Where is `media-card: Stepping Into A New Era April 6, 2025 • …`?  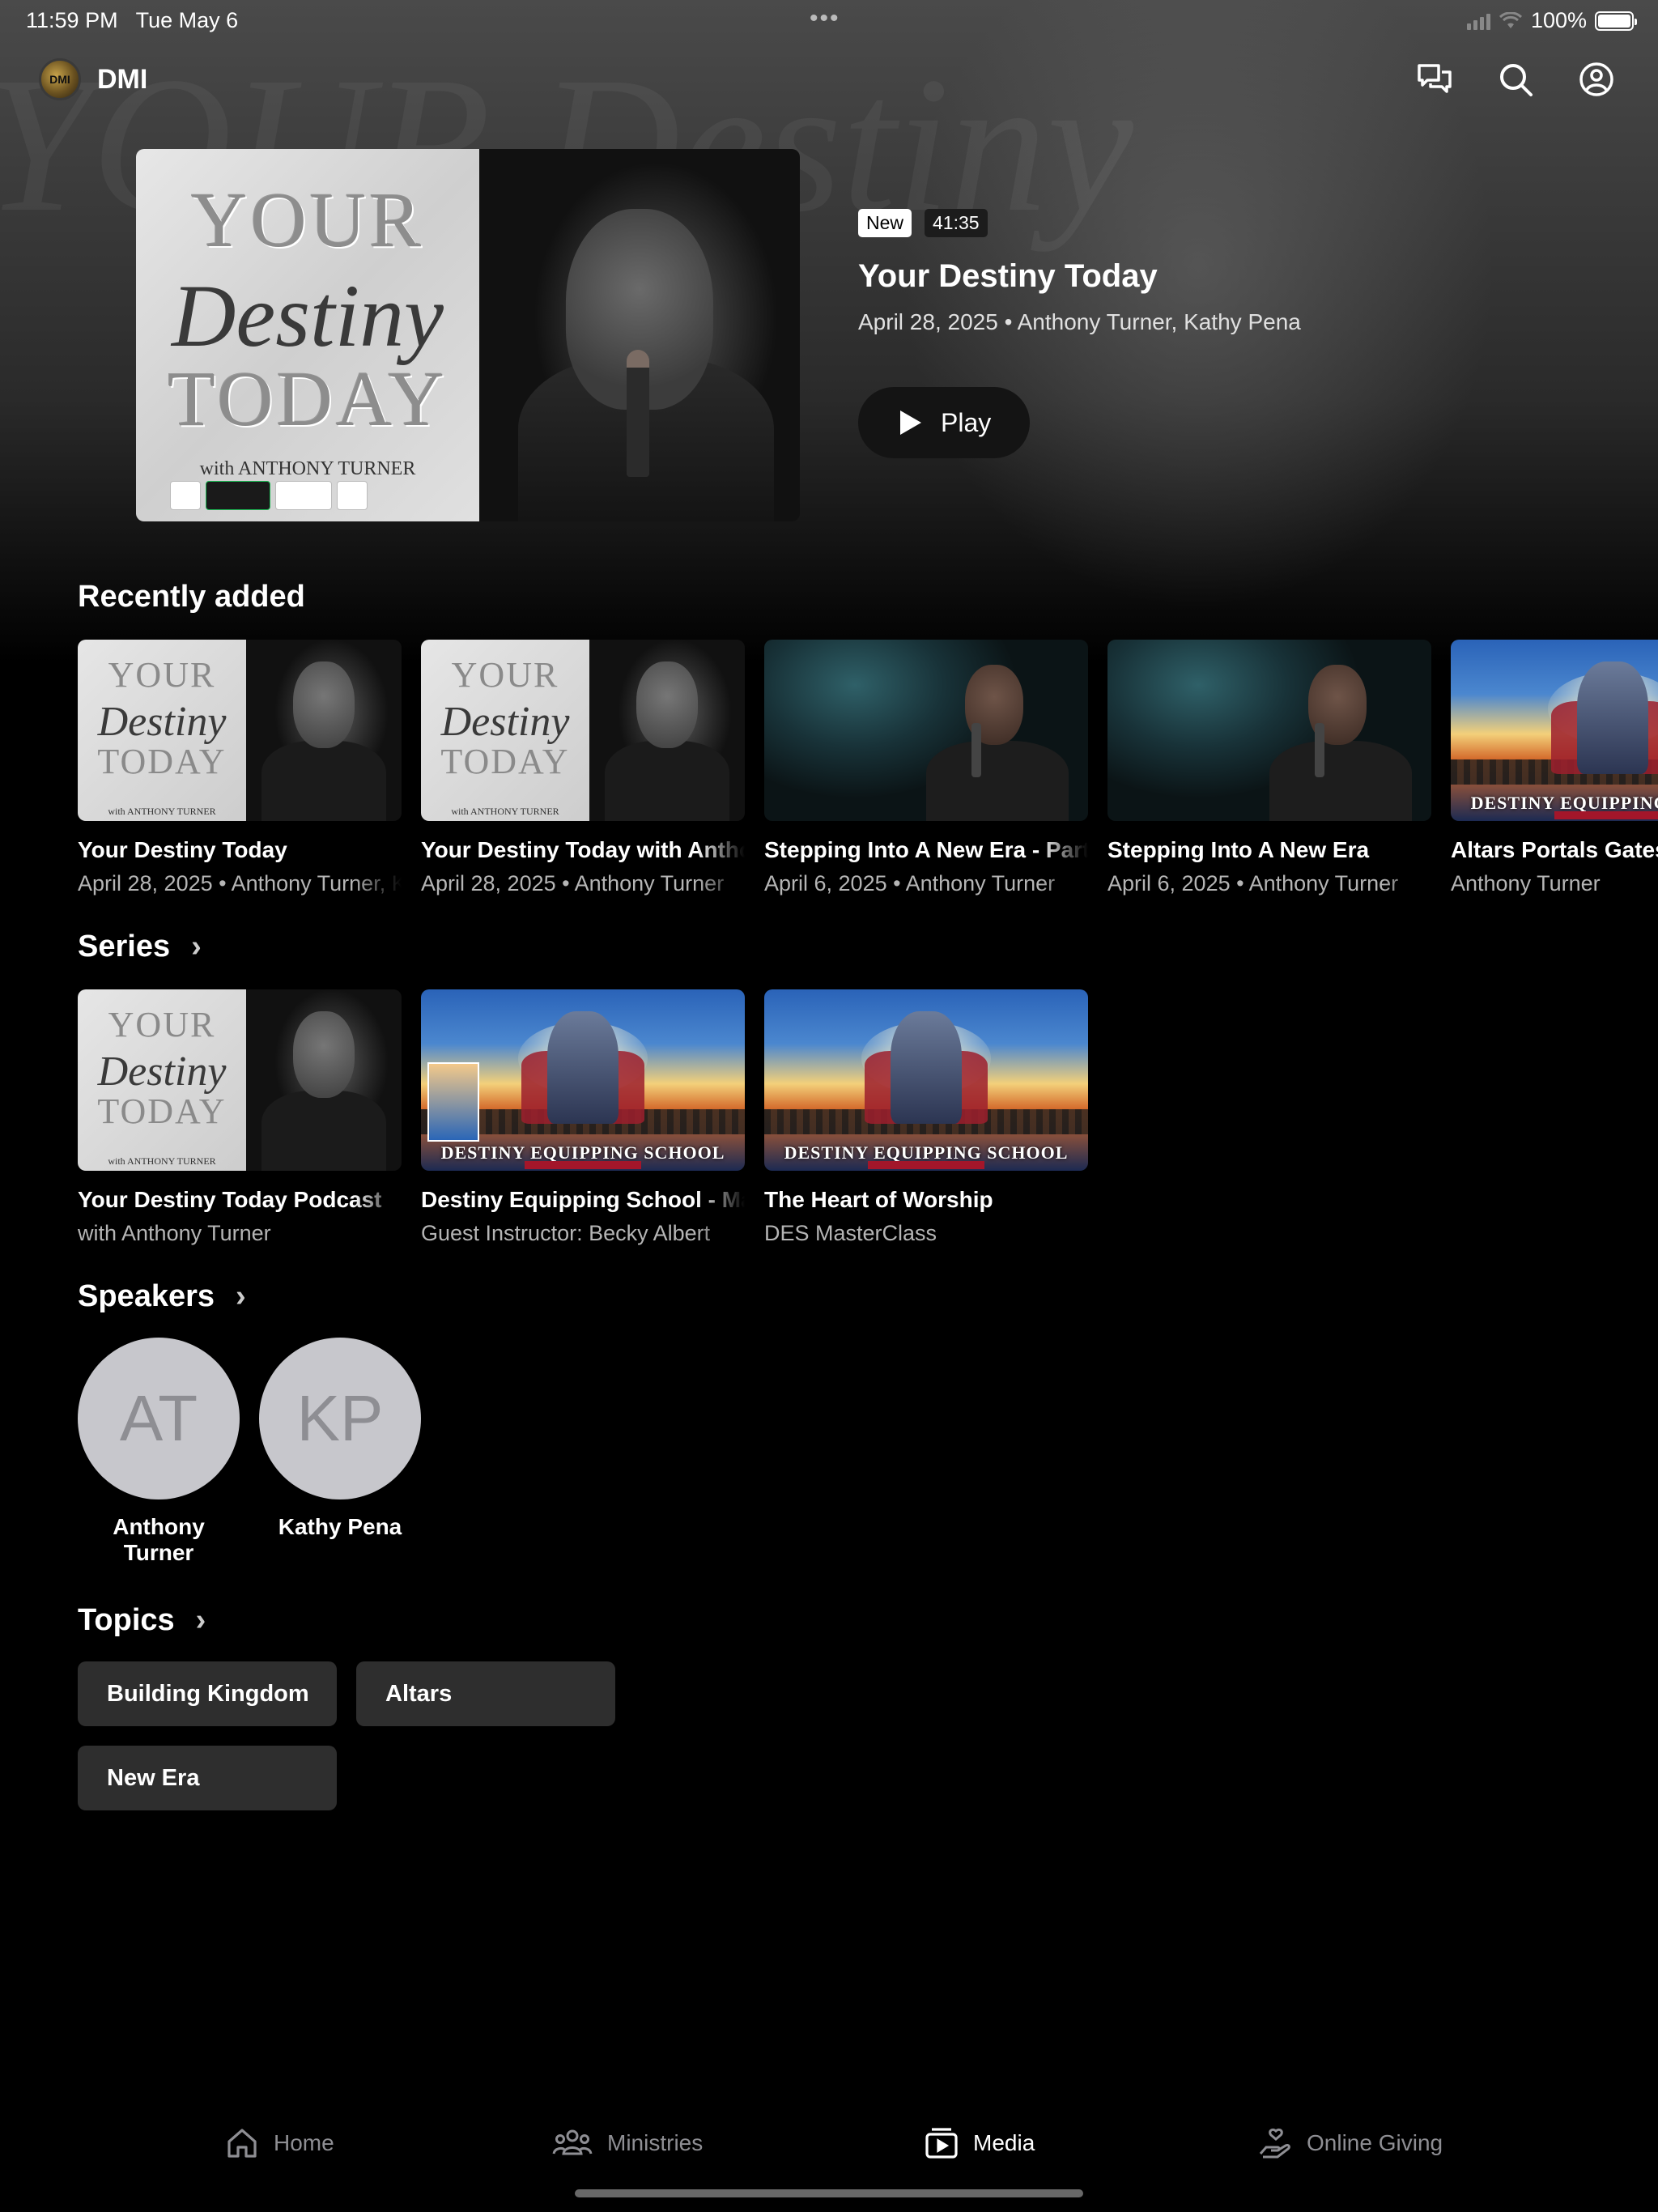 media-card: Stepping Into A New Era April 6, 2025 • … is located at coordinates (1269, 768).